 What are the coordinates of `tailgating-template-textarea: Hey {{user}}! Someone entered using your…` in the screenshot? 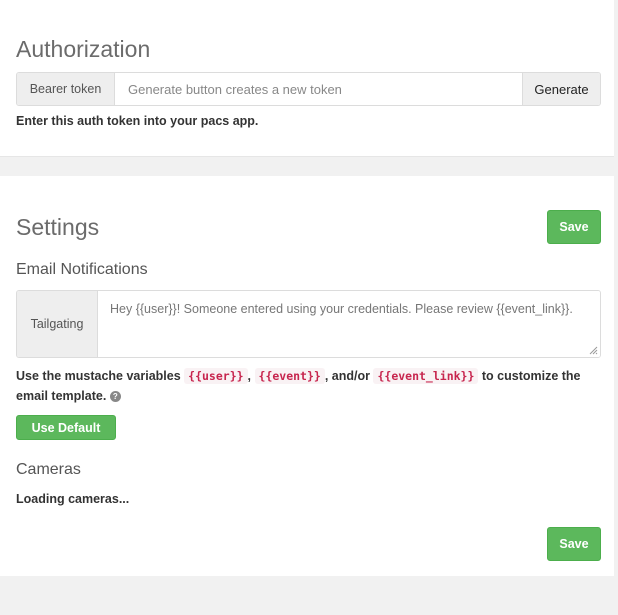 It's located at (349, 324).